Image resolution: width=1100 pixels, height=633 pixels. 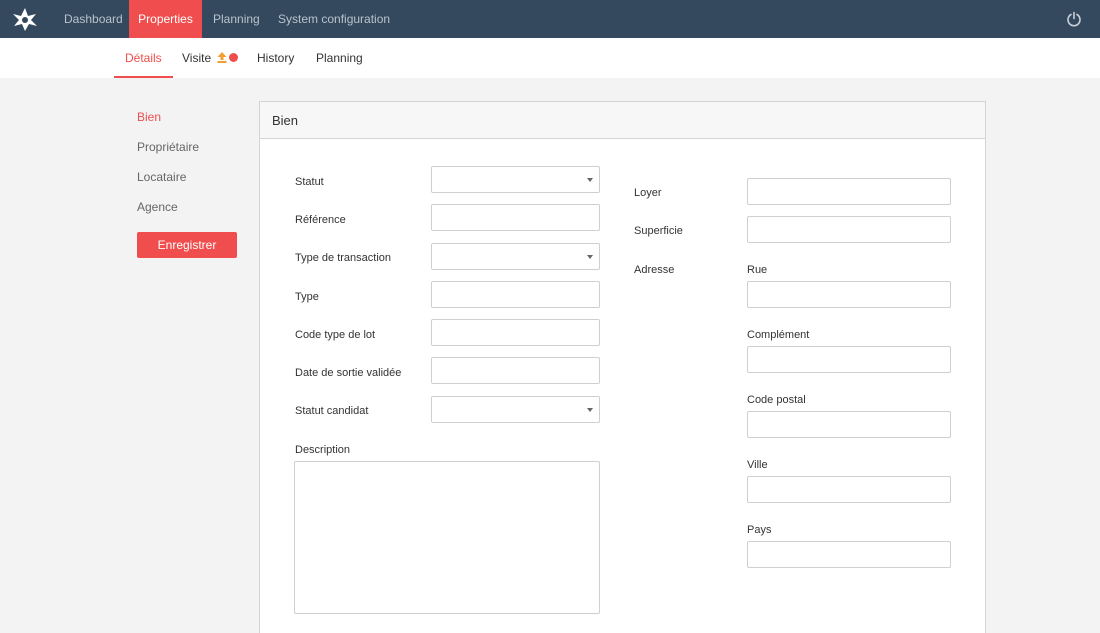 I want to click on label-description: Description, so click(x=323, y=450).